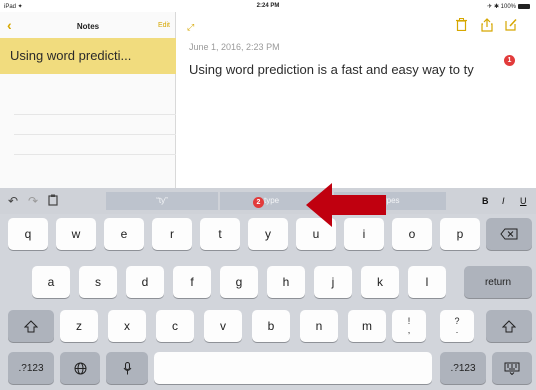 The width and height of the screenshot is (536, 390). Describe the element at coordinates (164, 25) in the screenshot. I see `edit-button: Edit` at that location.